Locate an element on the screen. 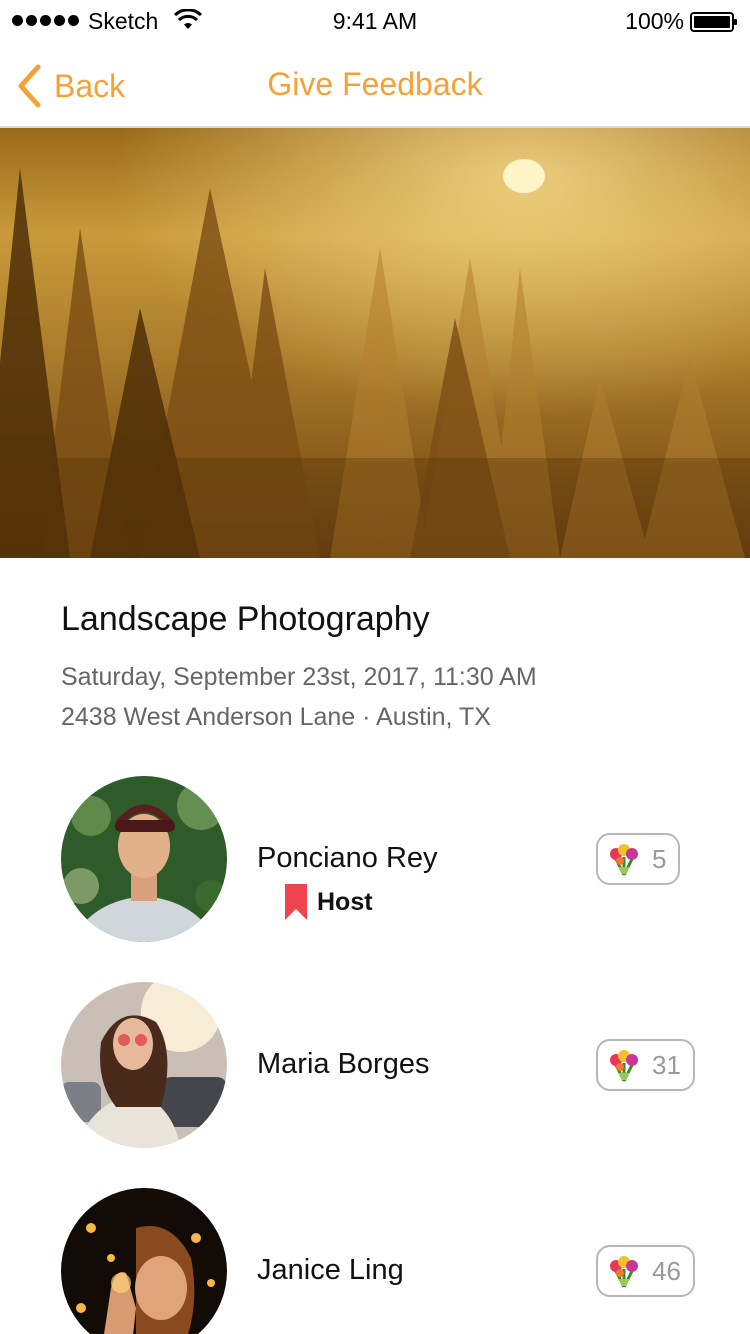 The height and width of the screenshot is (1334, 750). battery-icon is located at coordinates (713, 22).